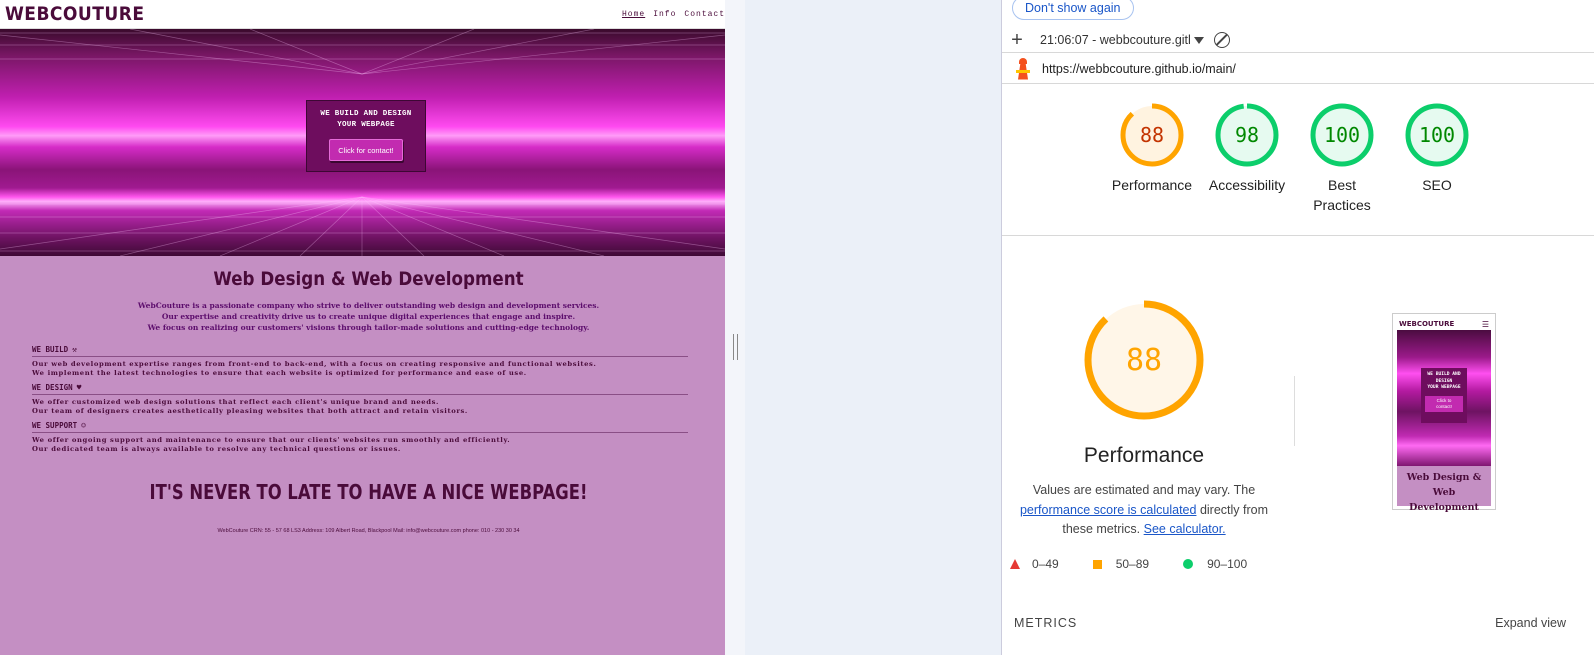  Describe the element at coordinates (1045, 564) in the screenshot. I see `legend-range: 0–49` at that location.